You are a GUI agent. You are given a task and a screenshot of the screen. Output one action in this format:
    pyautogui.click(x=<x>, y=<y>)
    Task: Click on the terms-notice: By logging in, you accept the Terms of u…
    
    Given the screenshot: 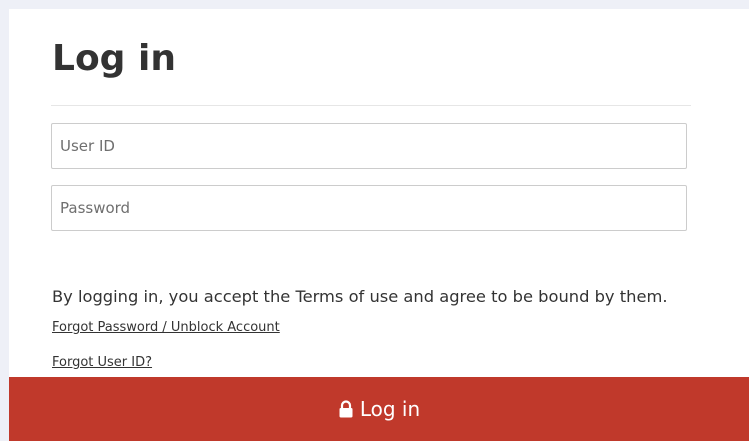 What is the action you would take?
    pyautogui.click(x=360, y=296)
    